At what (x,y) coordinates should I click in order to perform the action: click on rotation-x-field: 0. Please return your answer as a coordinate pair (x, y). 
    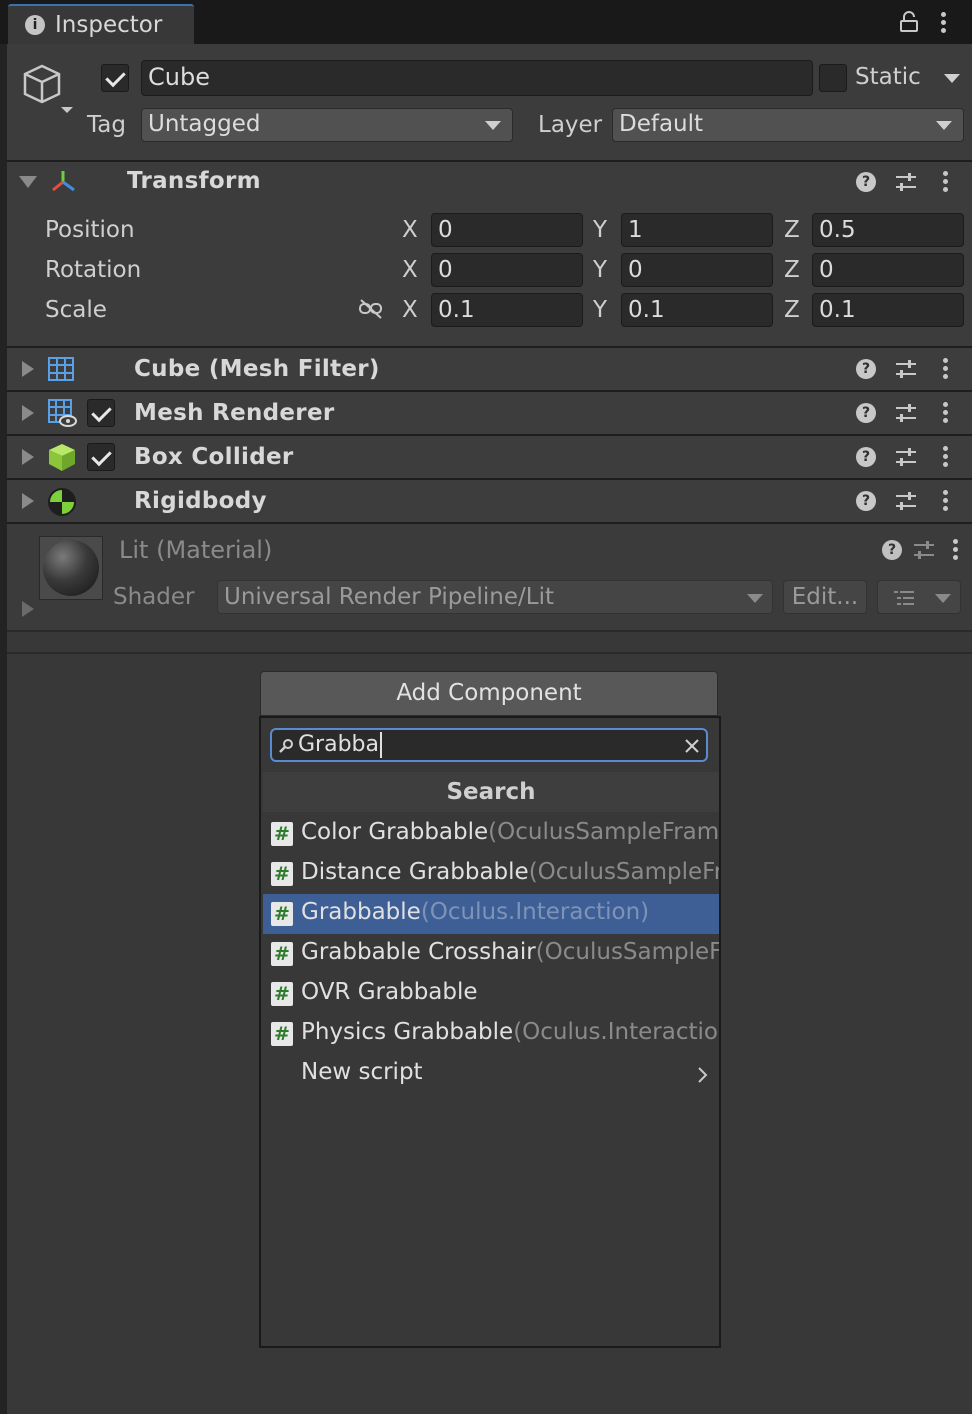
    Looking at the image, I should click on (507, 270).